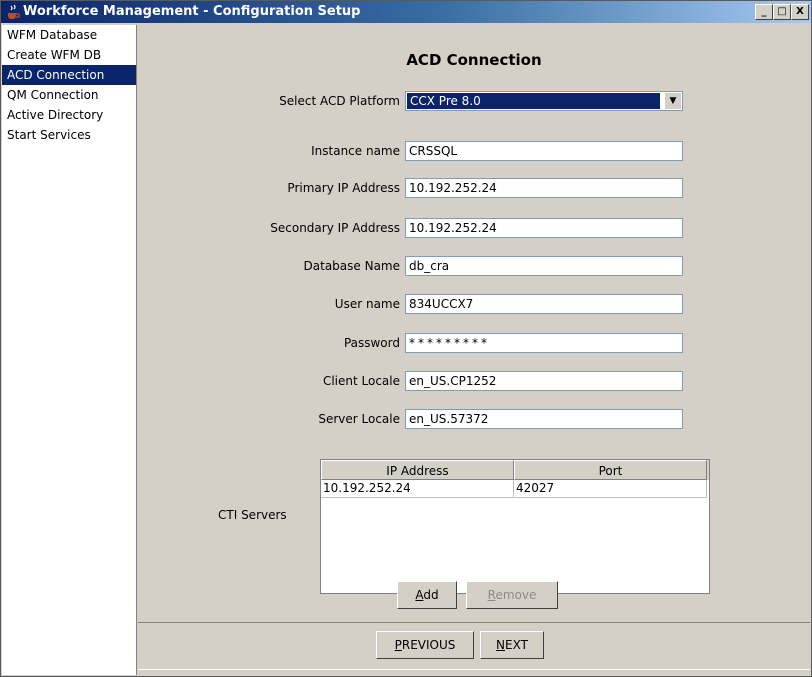 The height and width of the screenshot is (677, 812). Describe the element at coordinates (544, 343) in the screenshot. I see `password-input: *********` at that location.